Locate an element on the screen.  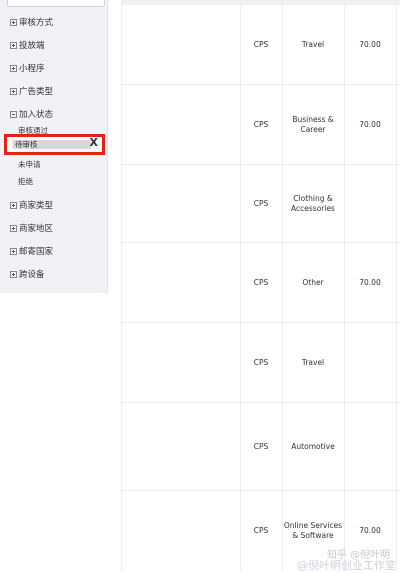
category-cell: Automotive is located at coordinates (313, 446).